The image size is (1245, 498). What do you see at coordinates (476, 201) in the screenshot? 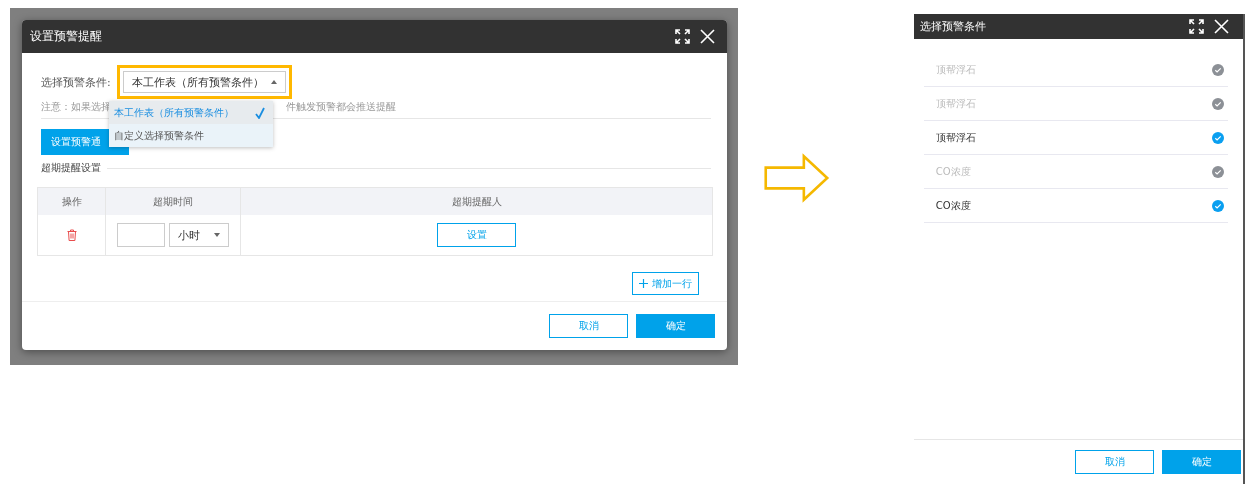
I see `column-header: 超期提醒人` at bounding box center [476, 201].